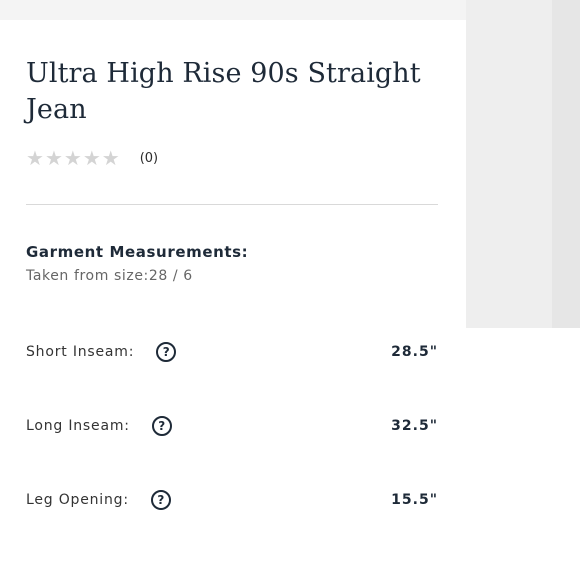 The image size is (580, 580). Describe the element at coordinates (78, 426) in the screenshot. I see `measurement-label: Long Inseam:` at that location.